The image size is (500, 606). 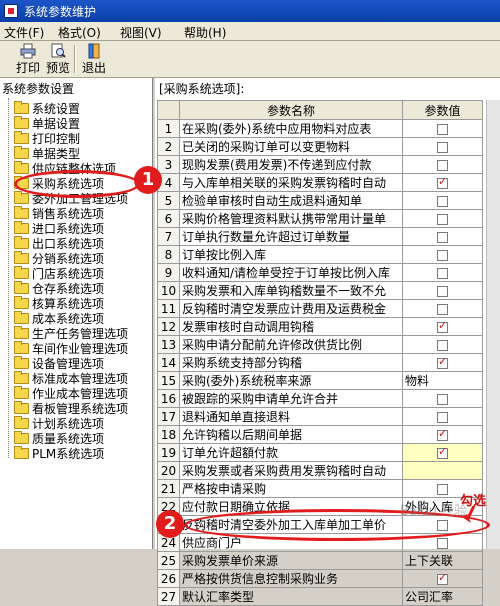 What do you see at coordinates (71, 348) in the screenshot?
I see `tree-item: 车间作业管理选项` at bounding box center [71, 348].